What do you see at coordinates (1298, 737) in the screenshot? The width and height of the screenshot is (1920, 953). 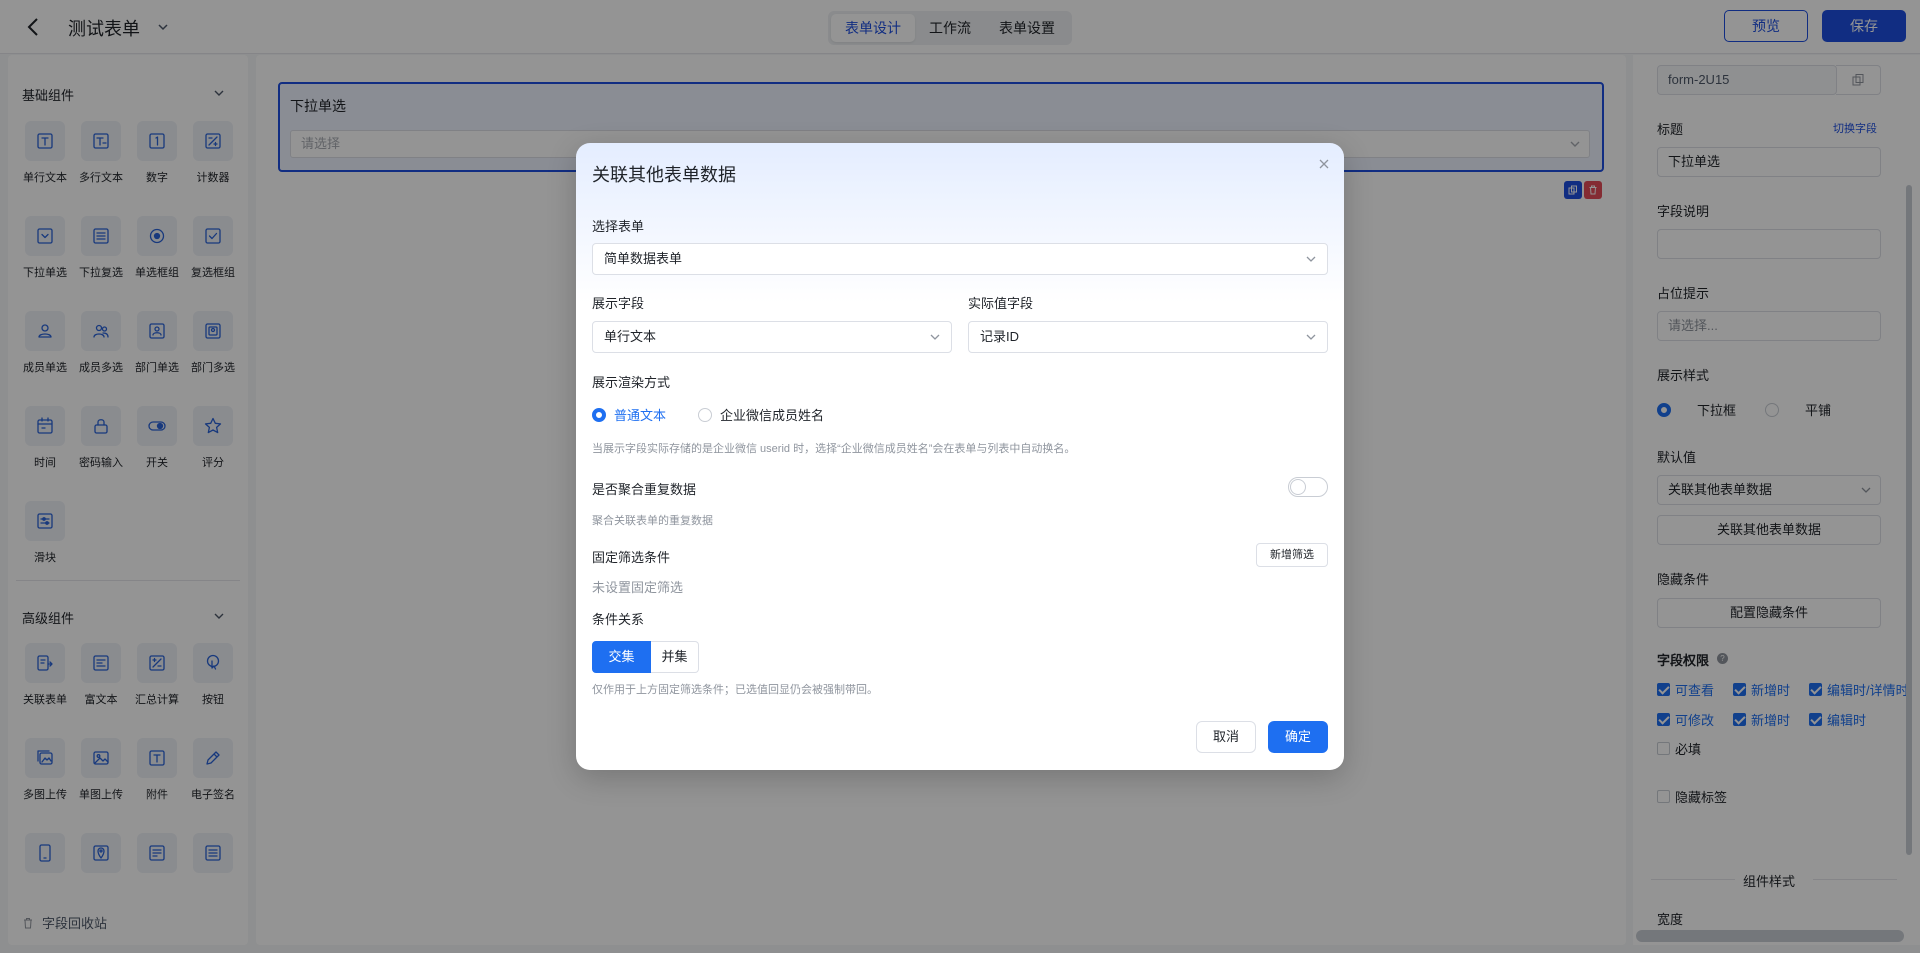 I see `confirm-button: 确定` at bounding box center [1298, 737].